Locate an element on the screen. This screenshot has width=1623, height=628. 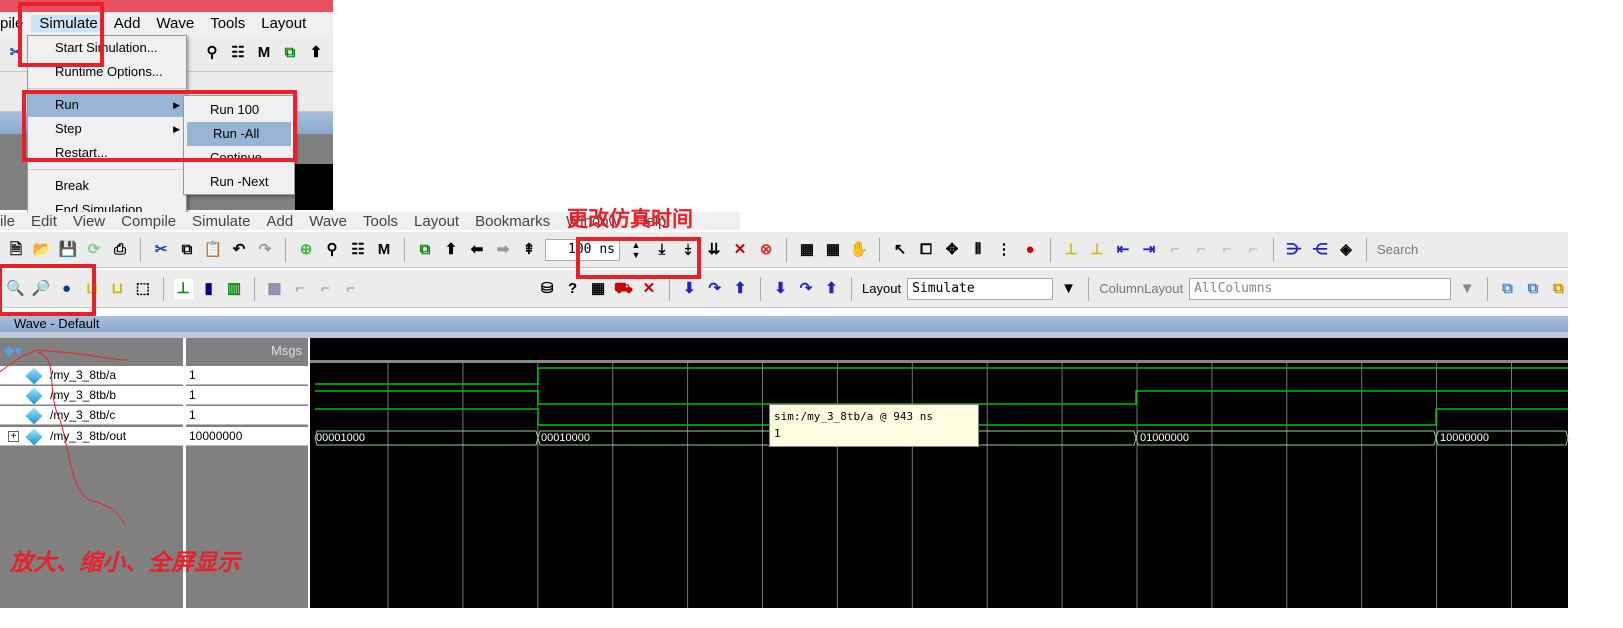
bus-value-label: 00001000 is located at coordinates (340, 438).